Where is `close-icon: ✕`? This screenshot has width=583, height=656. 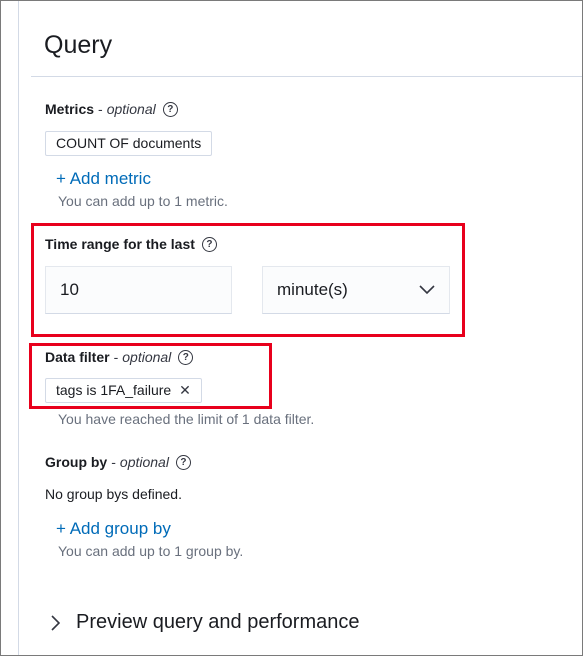 close-icon: ✕ is located at coordinates (185, 390).